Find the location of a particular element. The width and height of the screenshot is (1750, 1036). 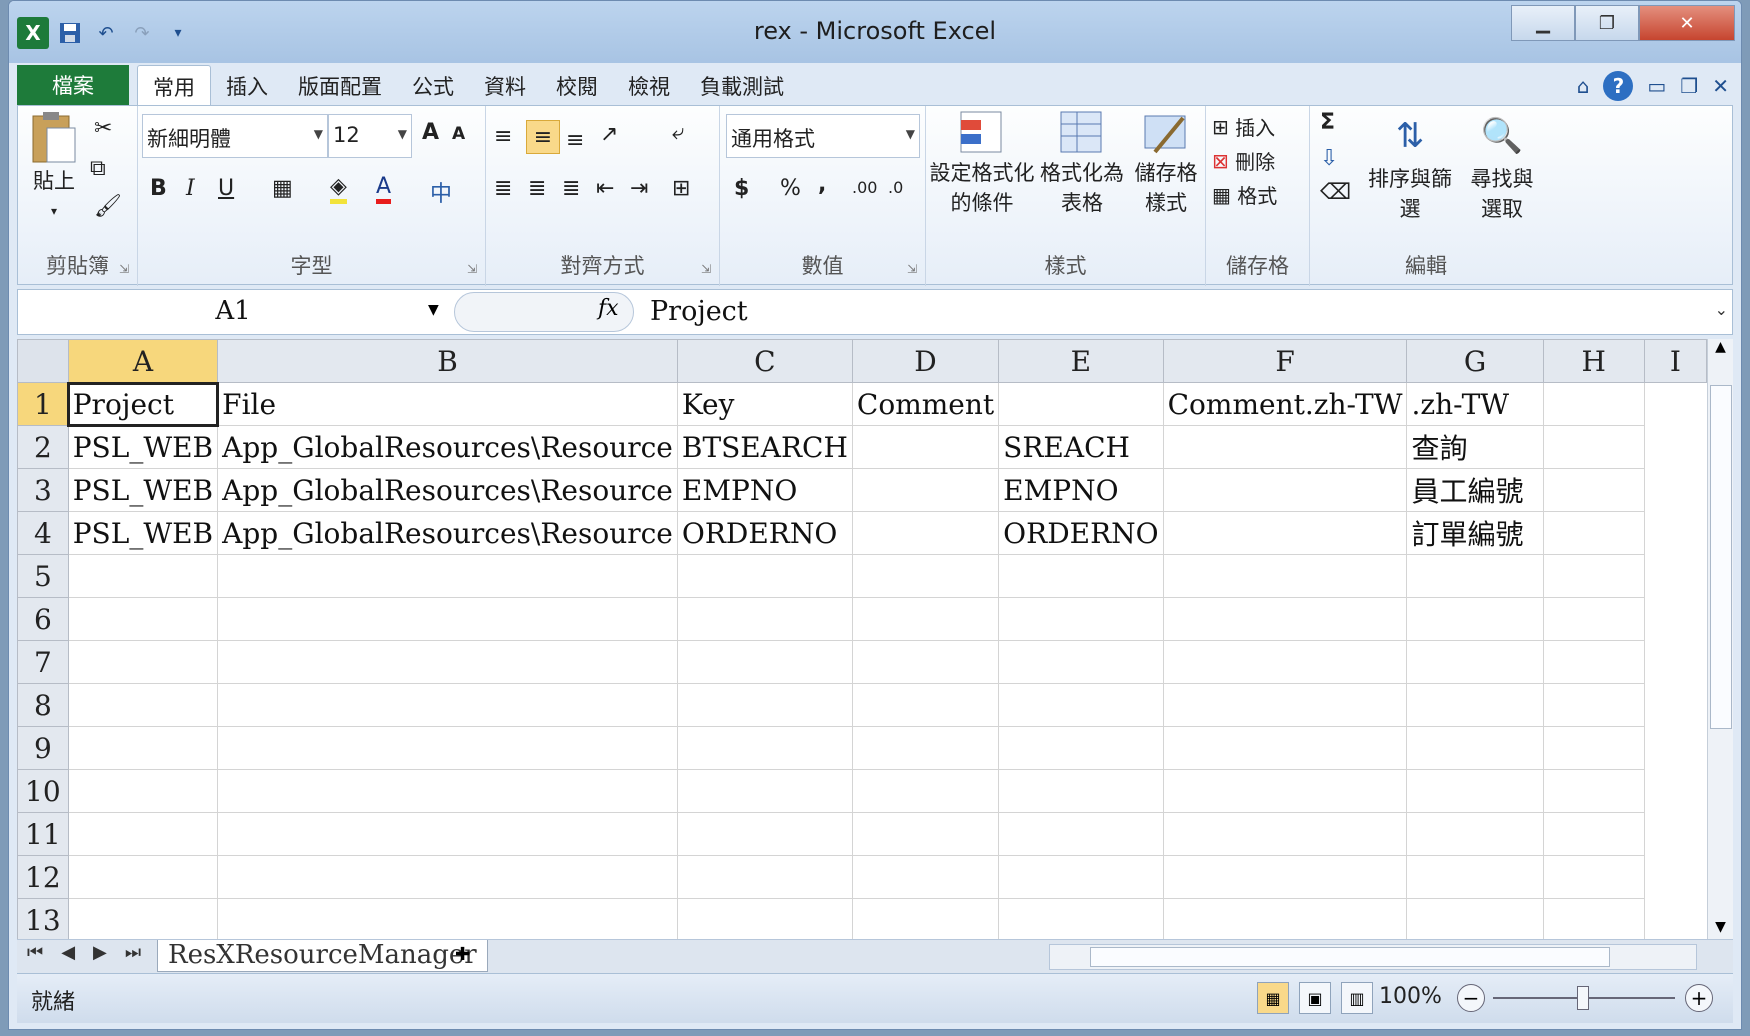

maximize-button: ❐ is located at coordinates (1607, 23).